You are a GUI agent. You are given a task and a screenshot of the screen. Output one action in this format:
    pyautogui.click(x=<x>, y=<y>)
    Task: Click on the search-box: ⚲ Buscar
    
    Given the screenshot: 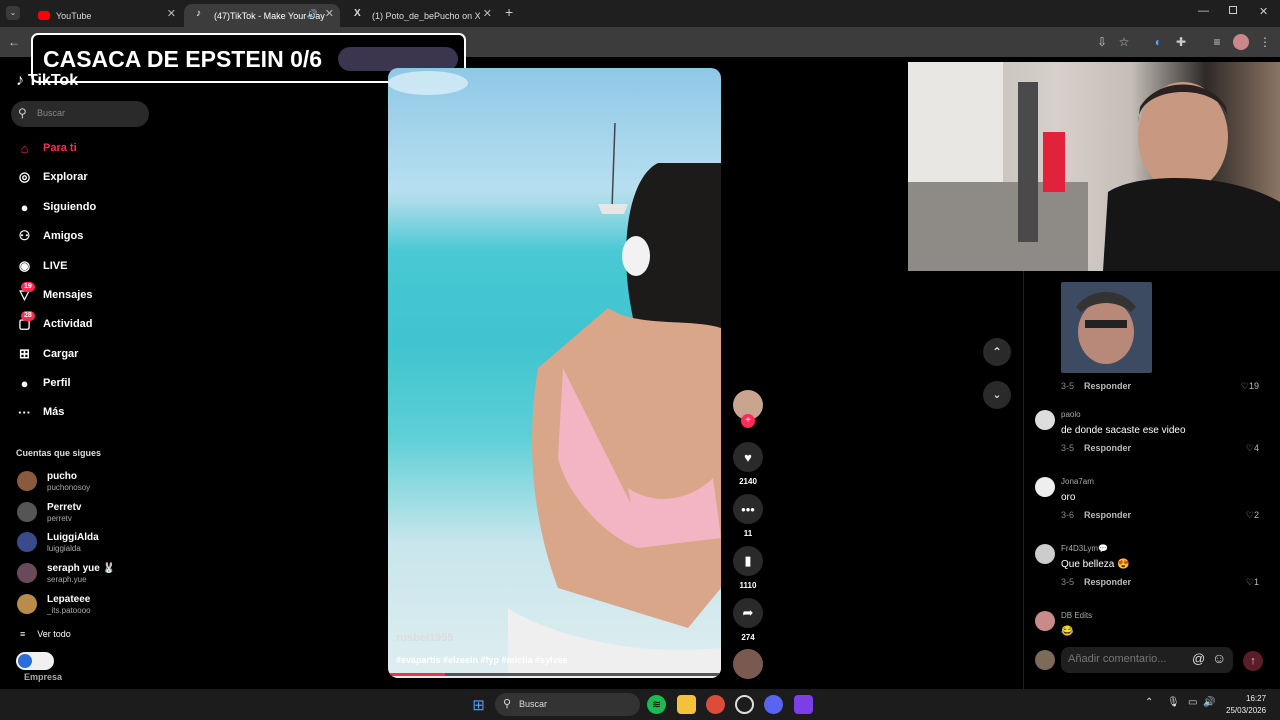 What is the action you would take?
    pyautogui.click(x=80, y=114)
    